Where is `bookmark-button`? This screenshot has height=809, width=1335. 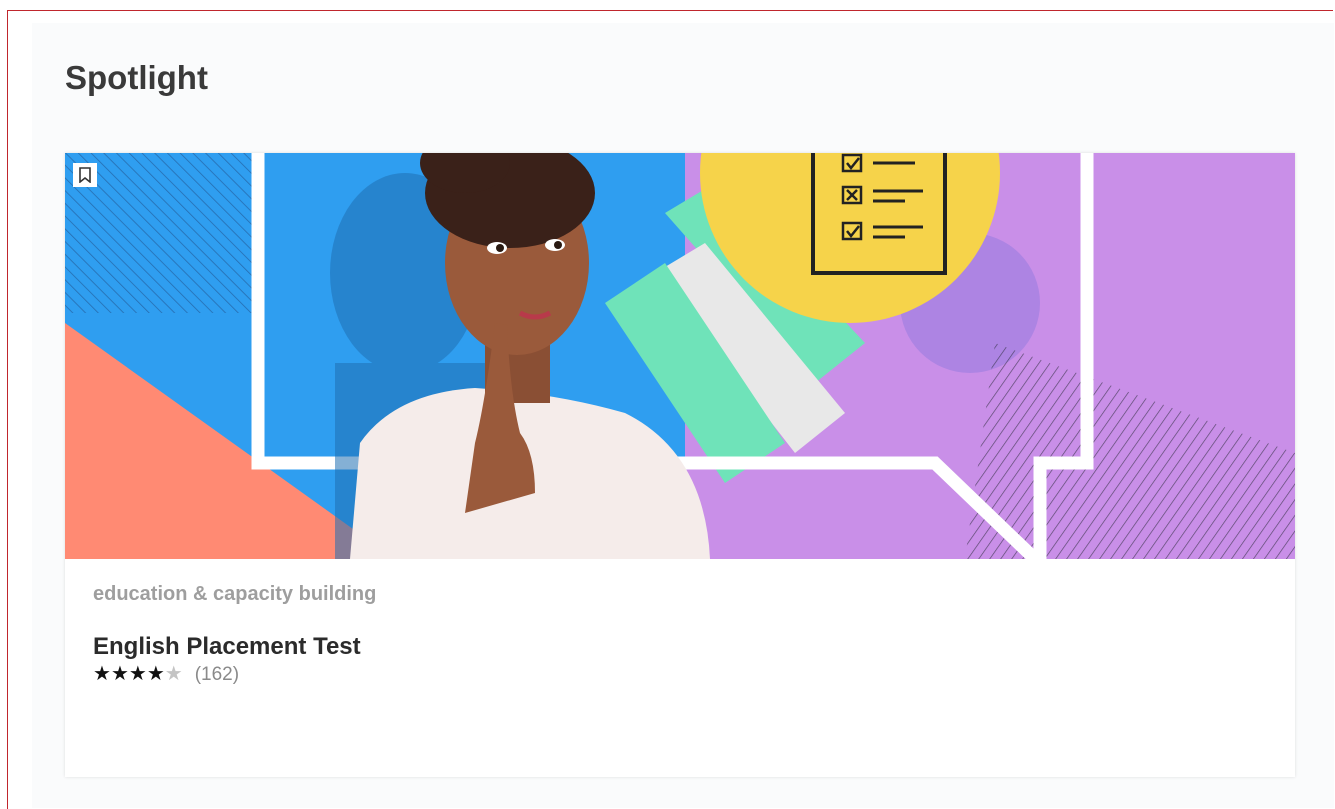 bookmark-button is located at coordinates (85, 175).